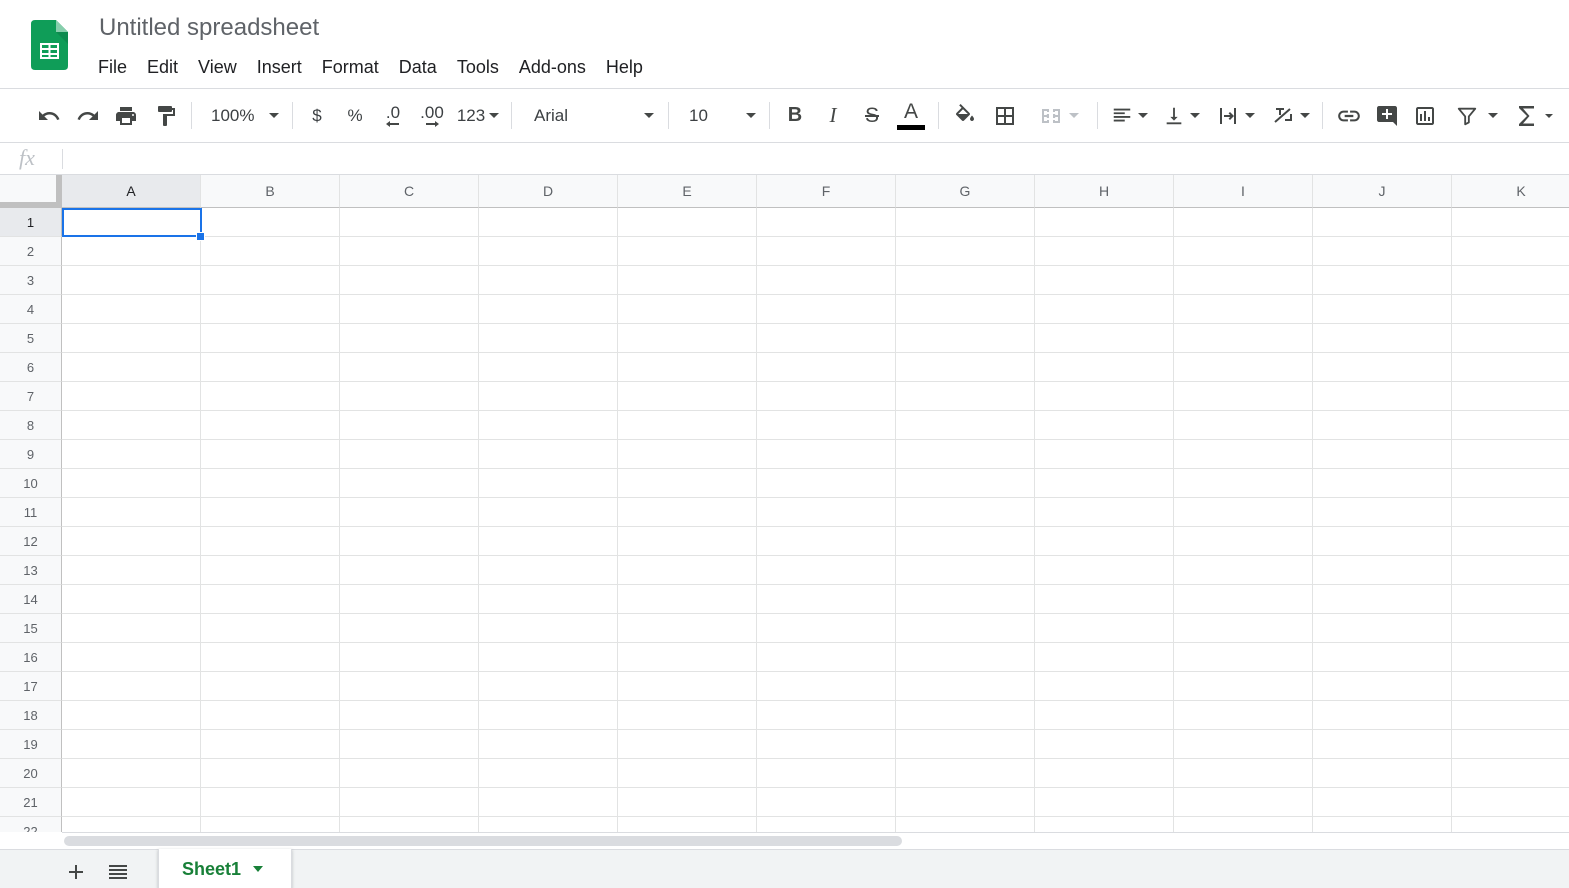 This screenshot has height=888, width=1569. Describe the element at coordinates (1005, 115) in the screenshot. I see `borders-button` at that location.